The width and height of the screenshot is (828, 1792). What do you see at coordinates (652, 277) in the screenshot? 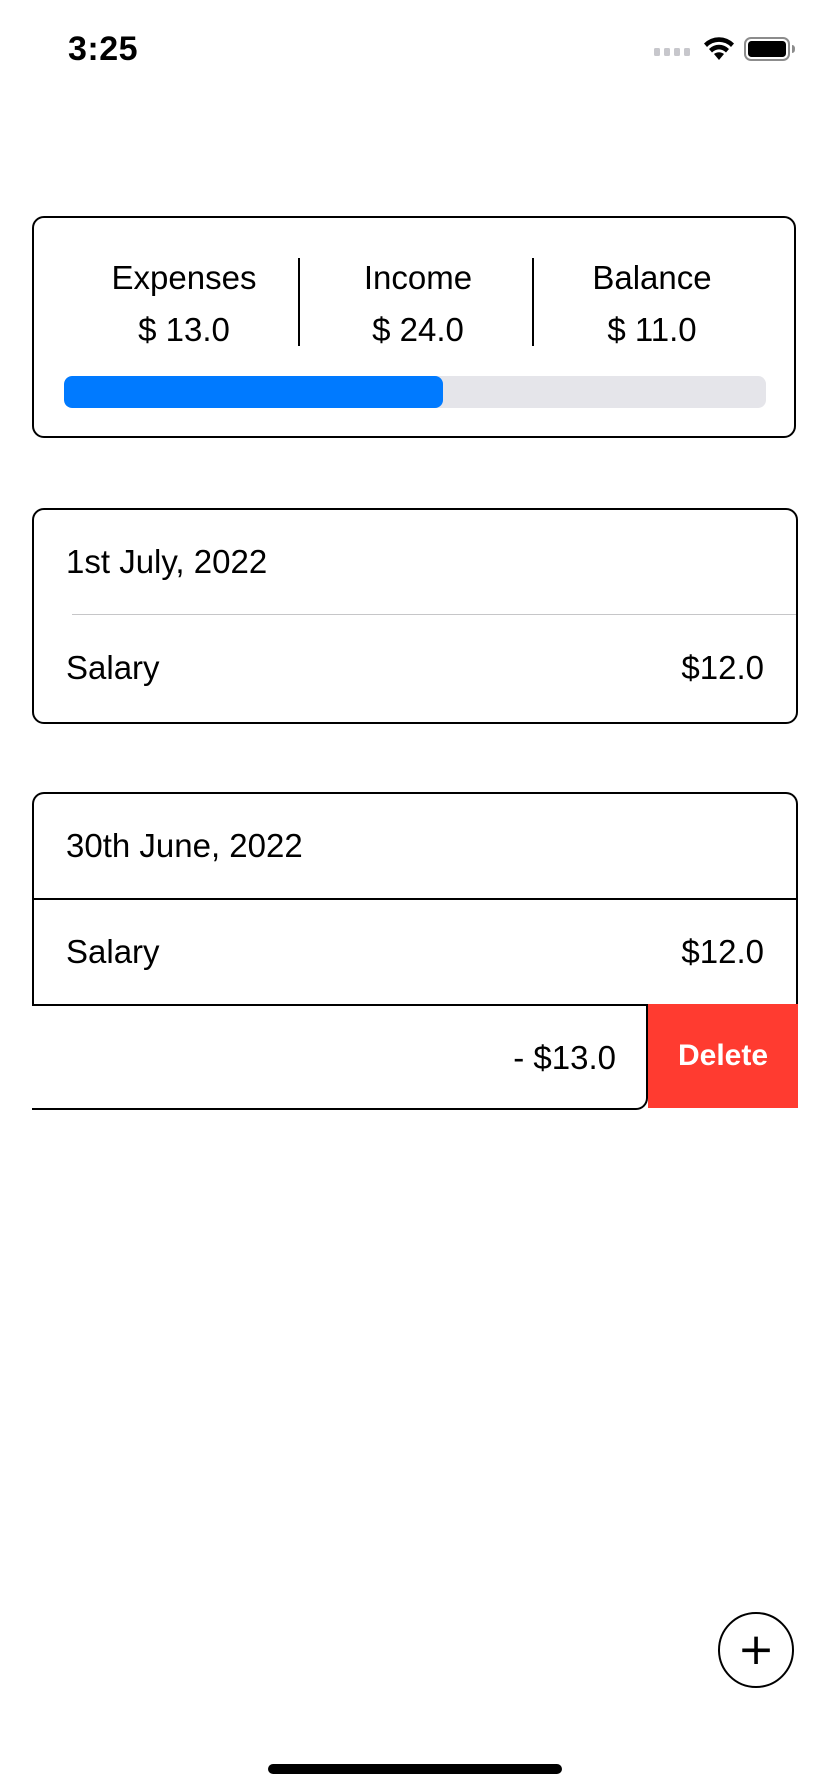
I see `balance-label: Balance` at bounding box center [652, 277].